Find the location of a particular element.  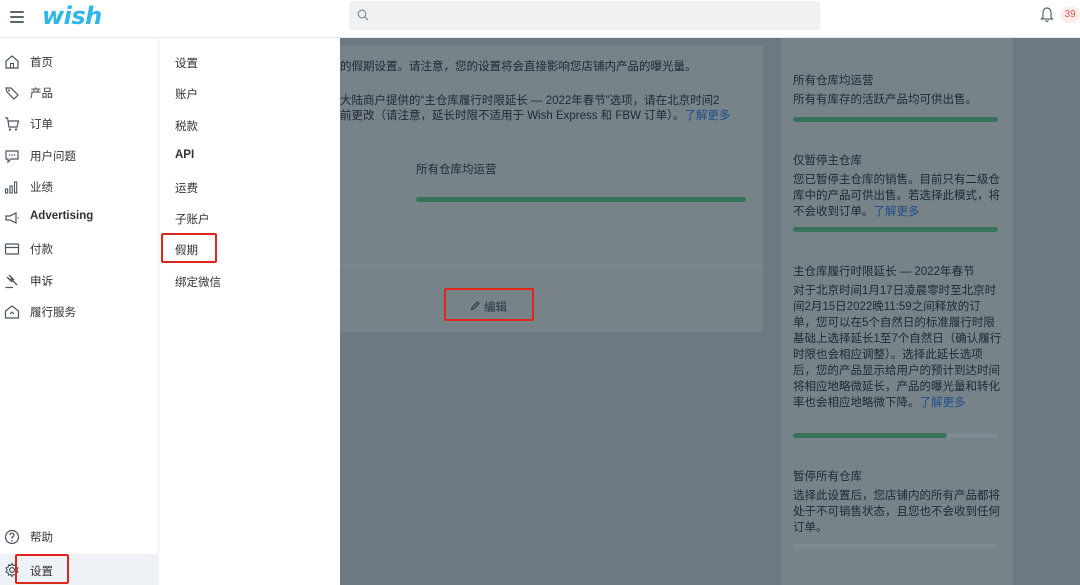

option-title: 主仓库履行时限延长 — 2022年春节 is located at coordinates (884, 272).